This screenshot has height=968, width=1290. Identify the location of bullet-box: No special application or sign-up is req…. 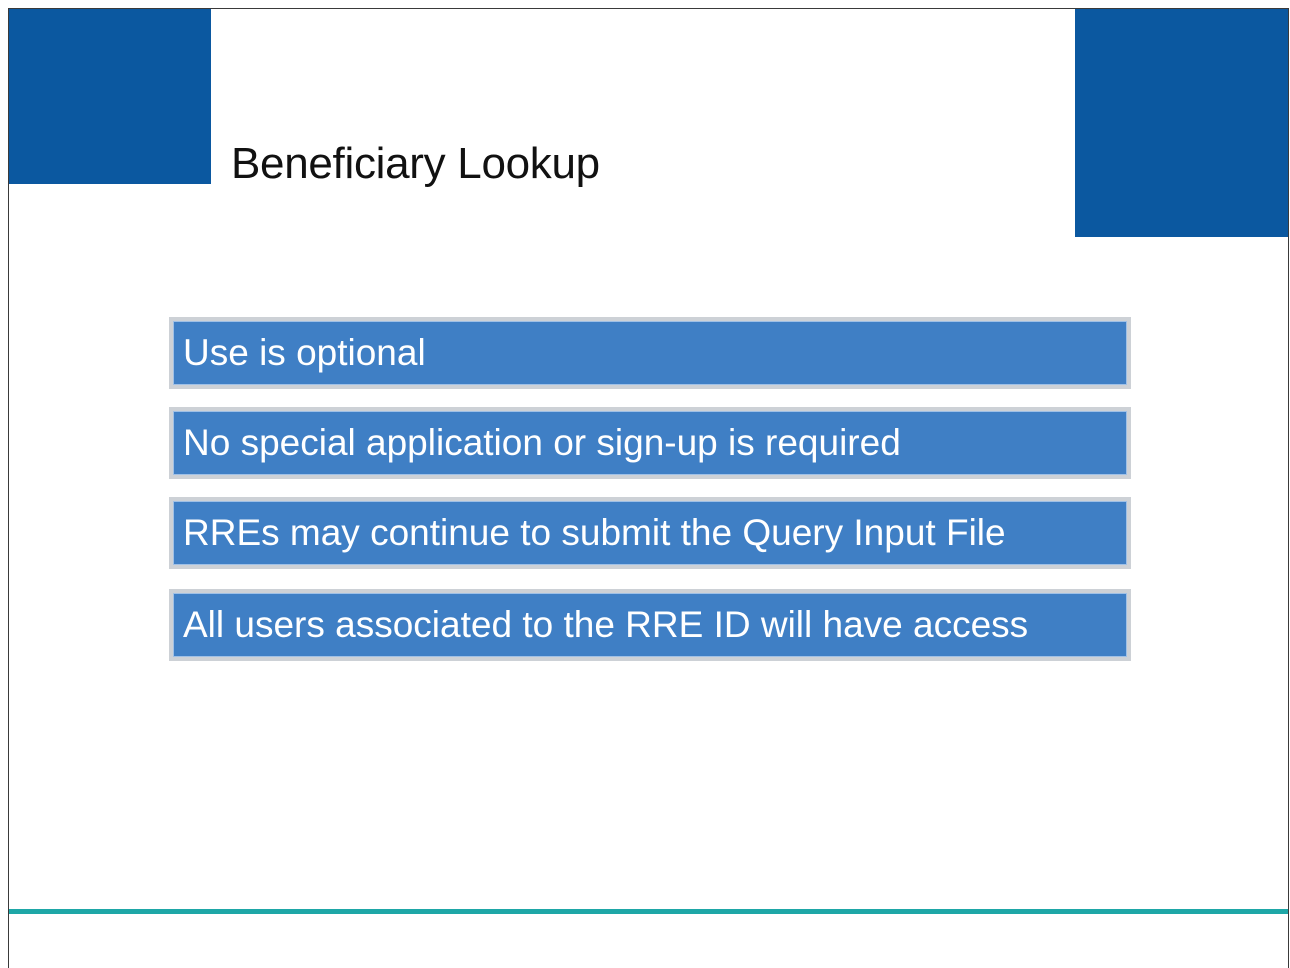
(650, 443).